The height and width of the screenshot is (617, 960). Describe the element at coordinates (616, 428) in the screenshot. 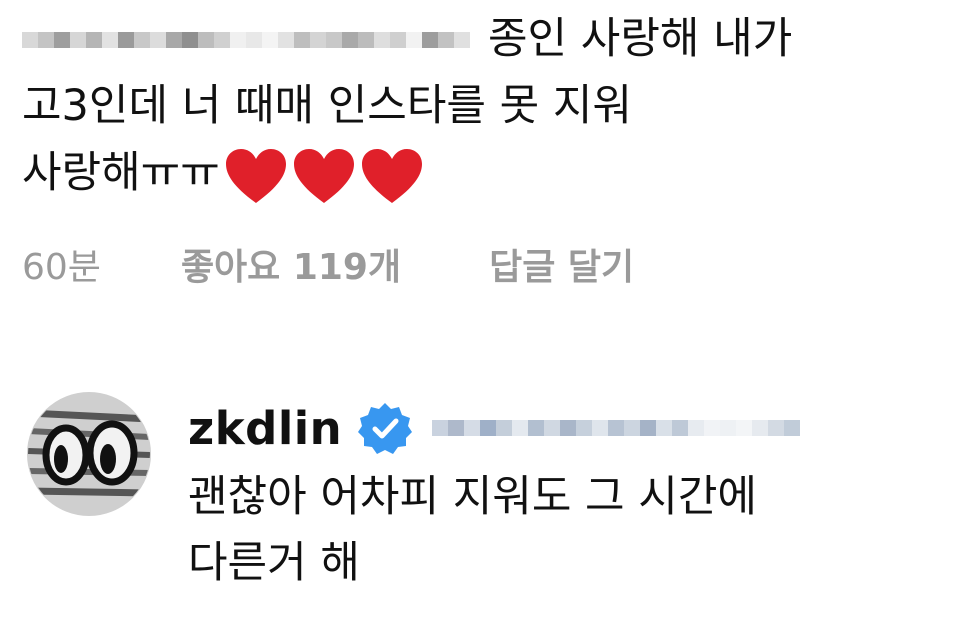

I see `blurred-mention` at that location.